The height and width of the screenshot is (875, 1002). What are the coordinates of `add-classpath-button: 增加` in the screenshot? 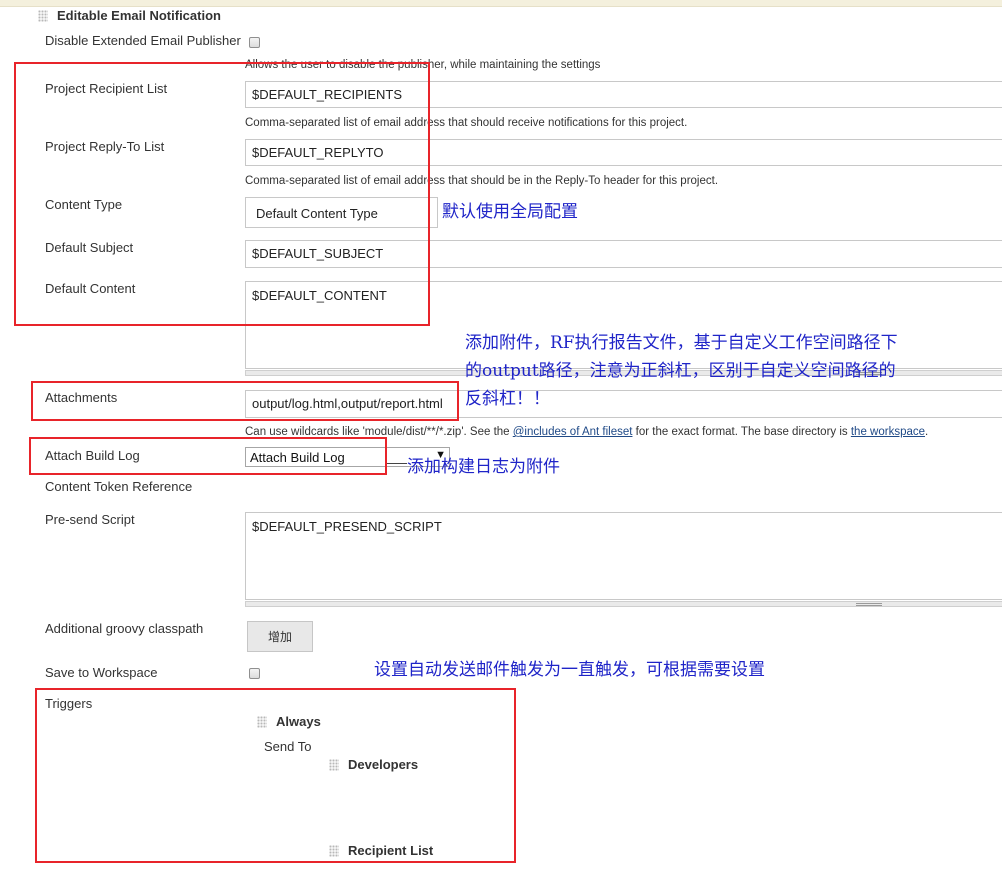 It's located at (280, 636).